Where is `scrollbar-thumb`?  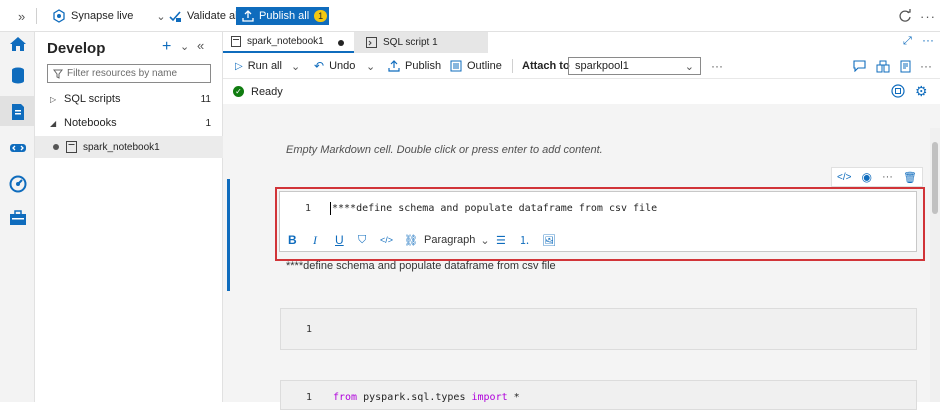 scrollbar-thumb is located at coordinates (935, 178).